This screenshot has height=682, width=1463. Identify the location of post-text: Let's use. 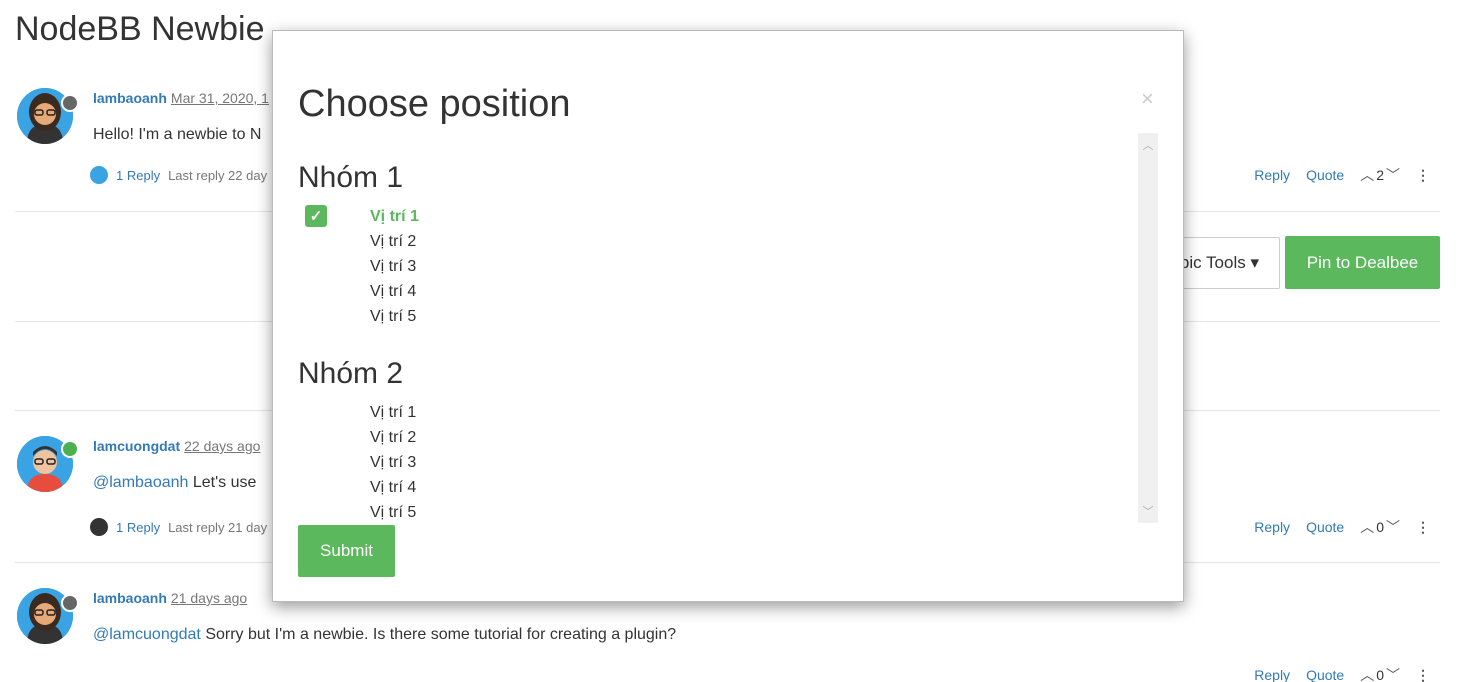
(224, 482).